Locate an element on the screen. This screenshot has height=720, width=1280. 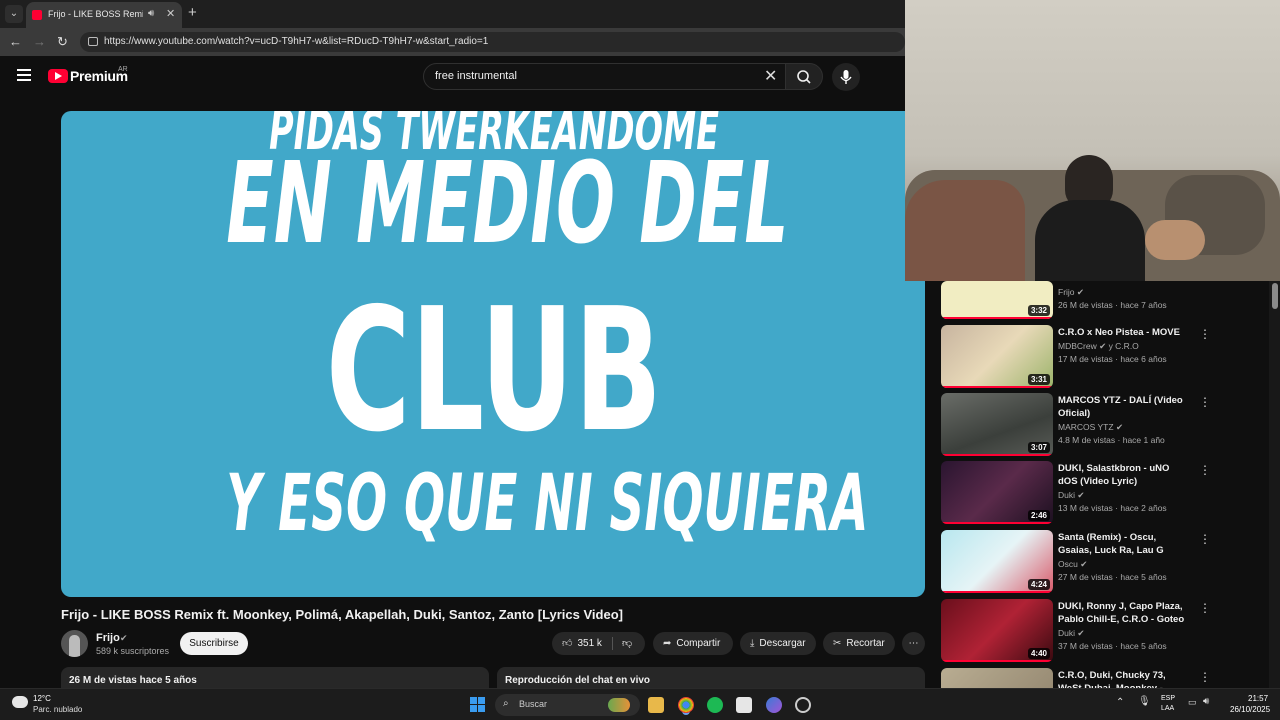
forward-icon: → is located at coordinates (39, 41).